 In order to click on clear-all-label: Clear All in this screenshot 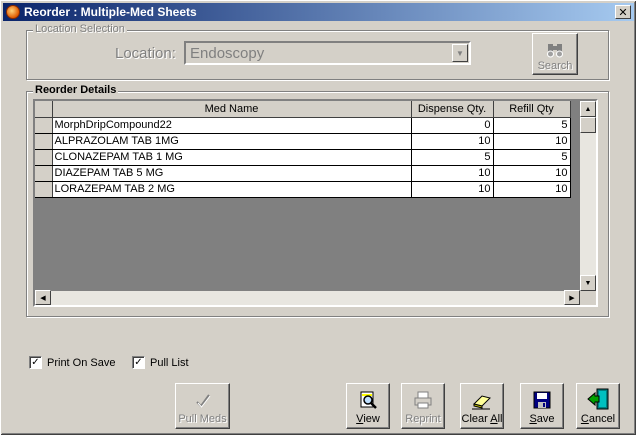, I will do `click(482, 419)`.